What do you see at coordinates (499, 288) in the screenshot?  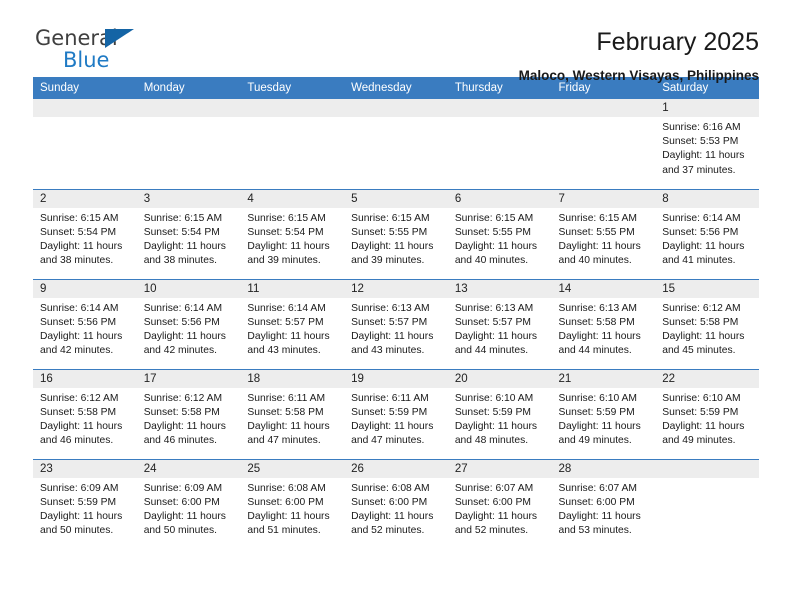 I see `day-number: 13` at bounding box center [499, 288].